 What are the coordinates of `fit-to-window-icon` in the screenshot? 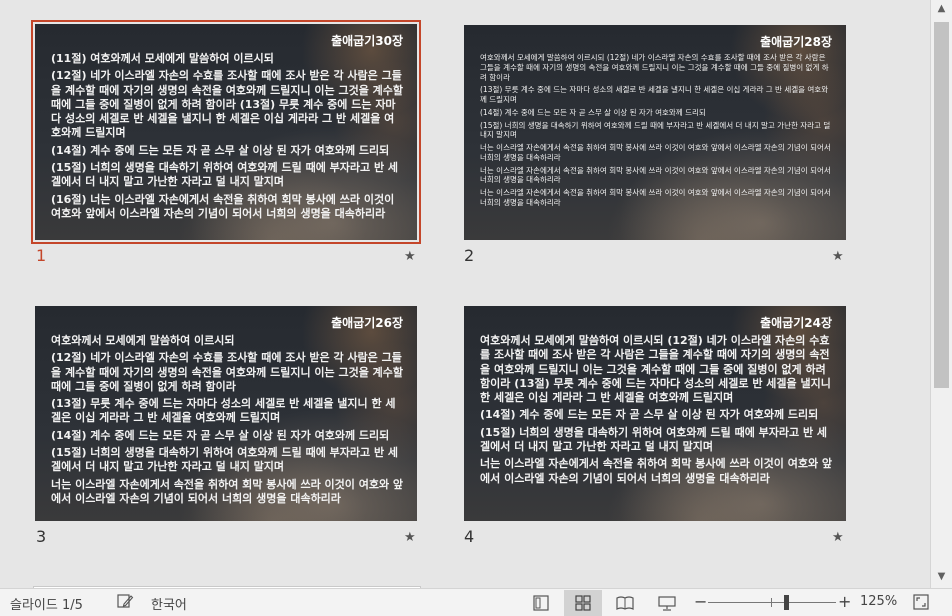 It's located at (921, 604).